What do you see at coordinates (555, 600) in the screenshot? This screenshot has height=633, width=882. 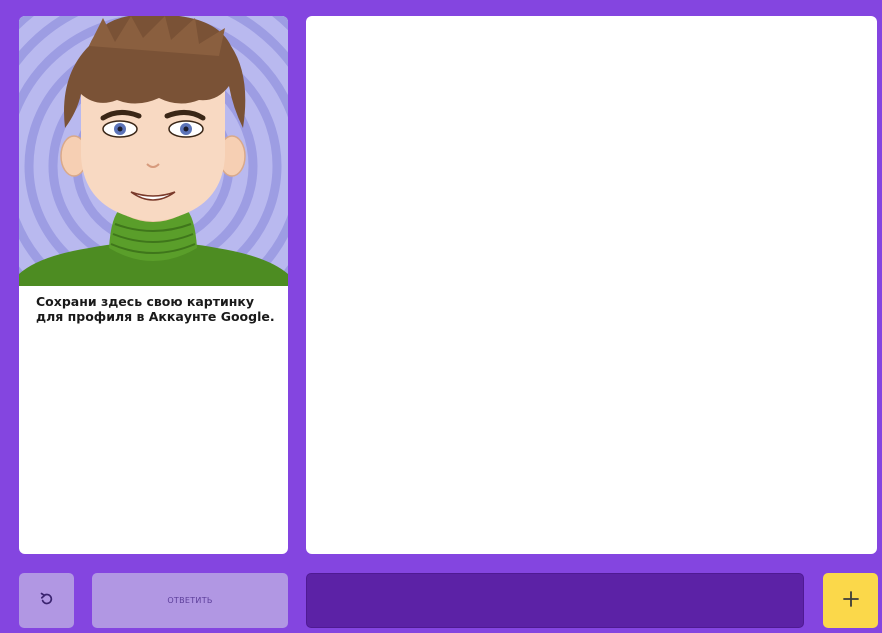 I see `answer-input` at bounding box center [555, 600].